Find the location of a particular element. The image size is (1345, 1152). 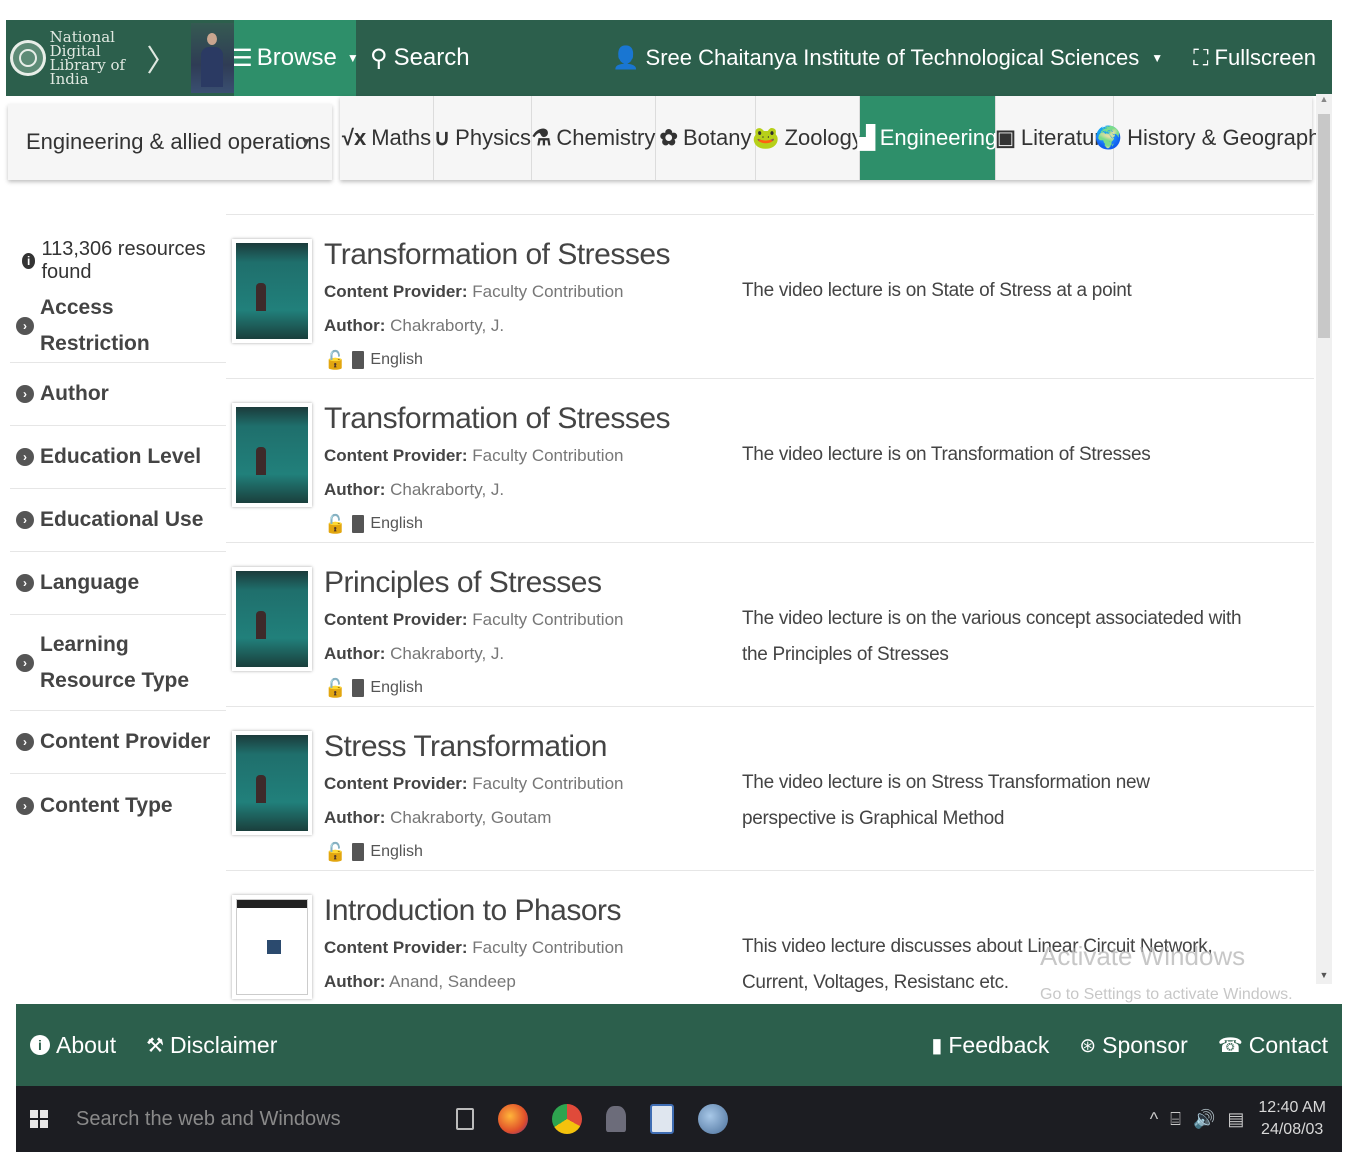

filter-author: › Author is located at coordinates (118, 394).